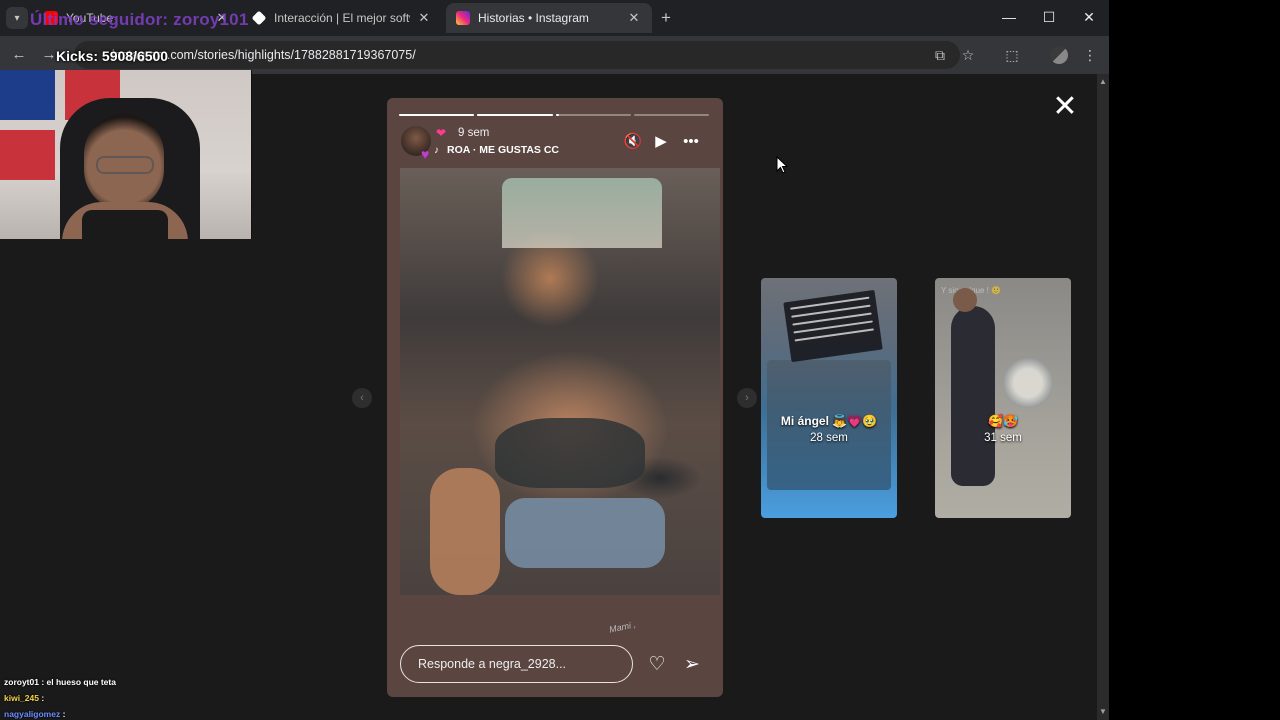 Image resolution: width=1280 pixels, height=720 pixels. What do you see at coordinates (19, 55) in the screenshot?
I see `back-arrow-icon: ←` at bounding box center [19, 55].